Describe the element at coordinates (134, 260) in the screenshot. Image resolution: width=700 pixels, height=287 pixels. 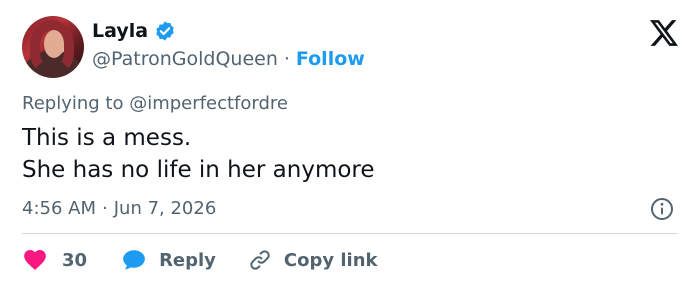
I see `speech-bubble-icon` at that location.